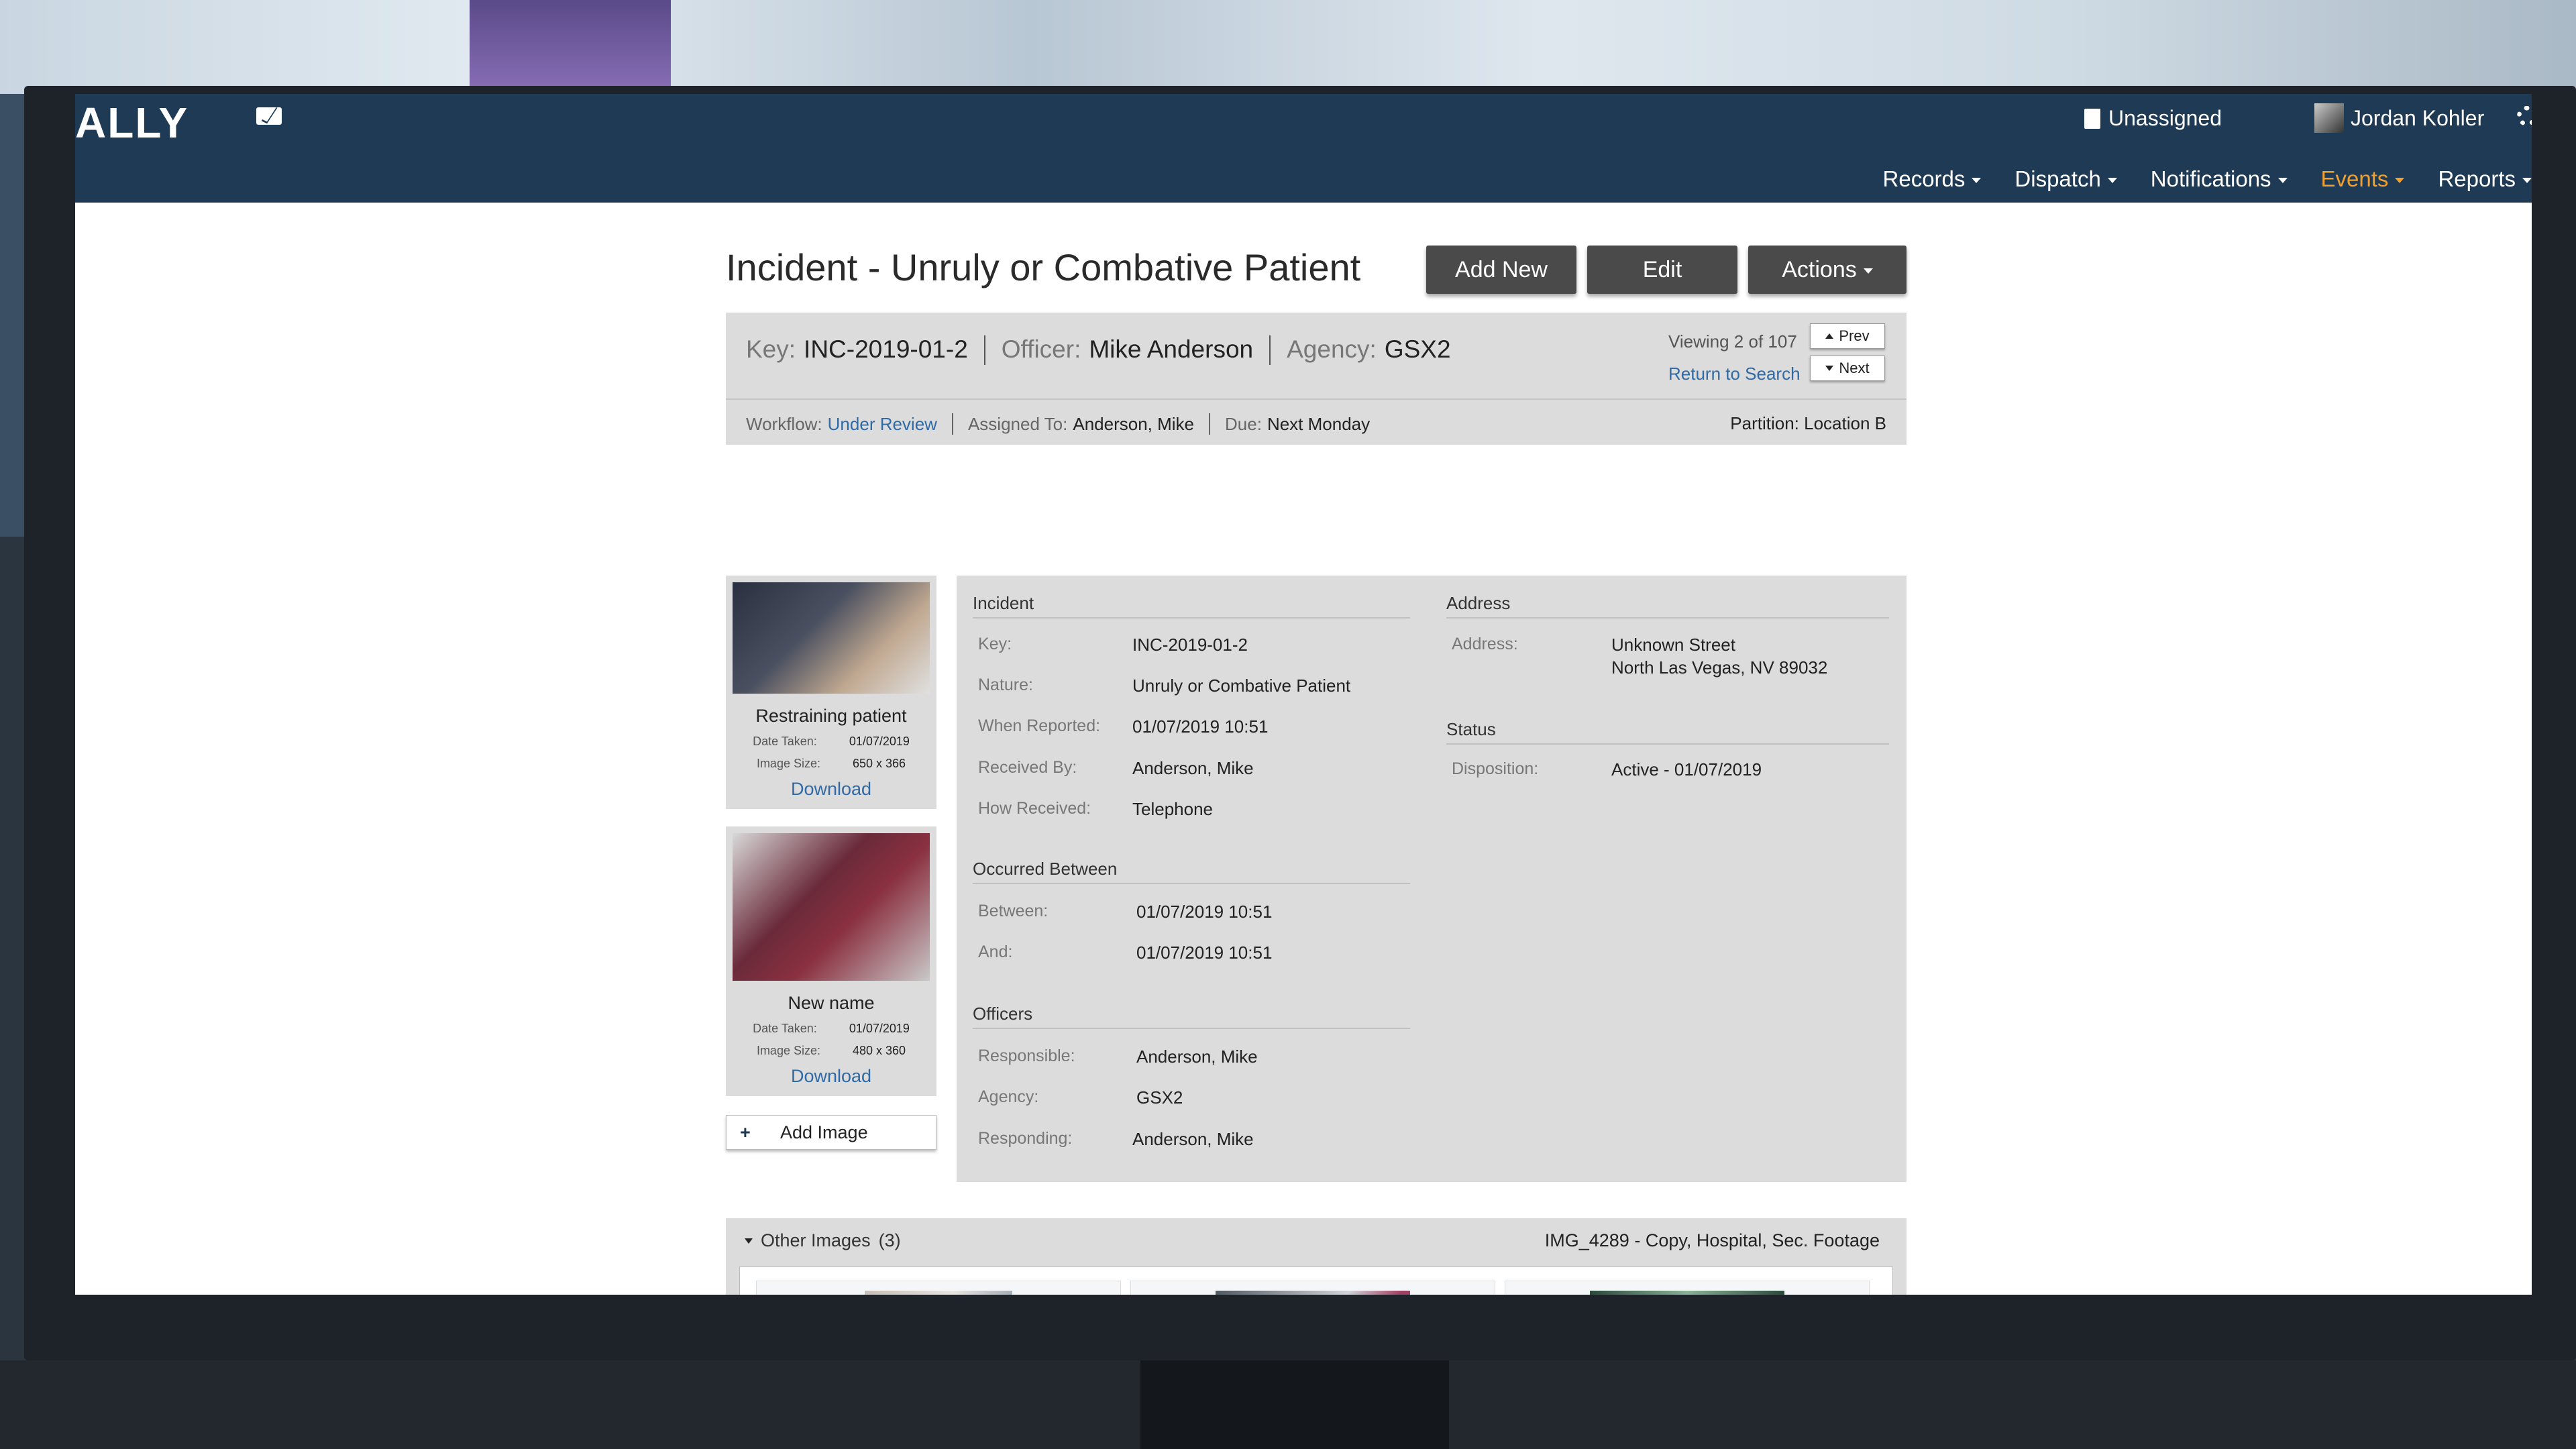  What do you see at coordinates (749, 1241) in the screenshot?
I see `chevron-down-icon` at bounding box center [749, 1241].